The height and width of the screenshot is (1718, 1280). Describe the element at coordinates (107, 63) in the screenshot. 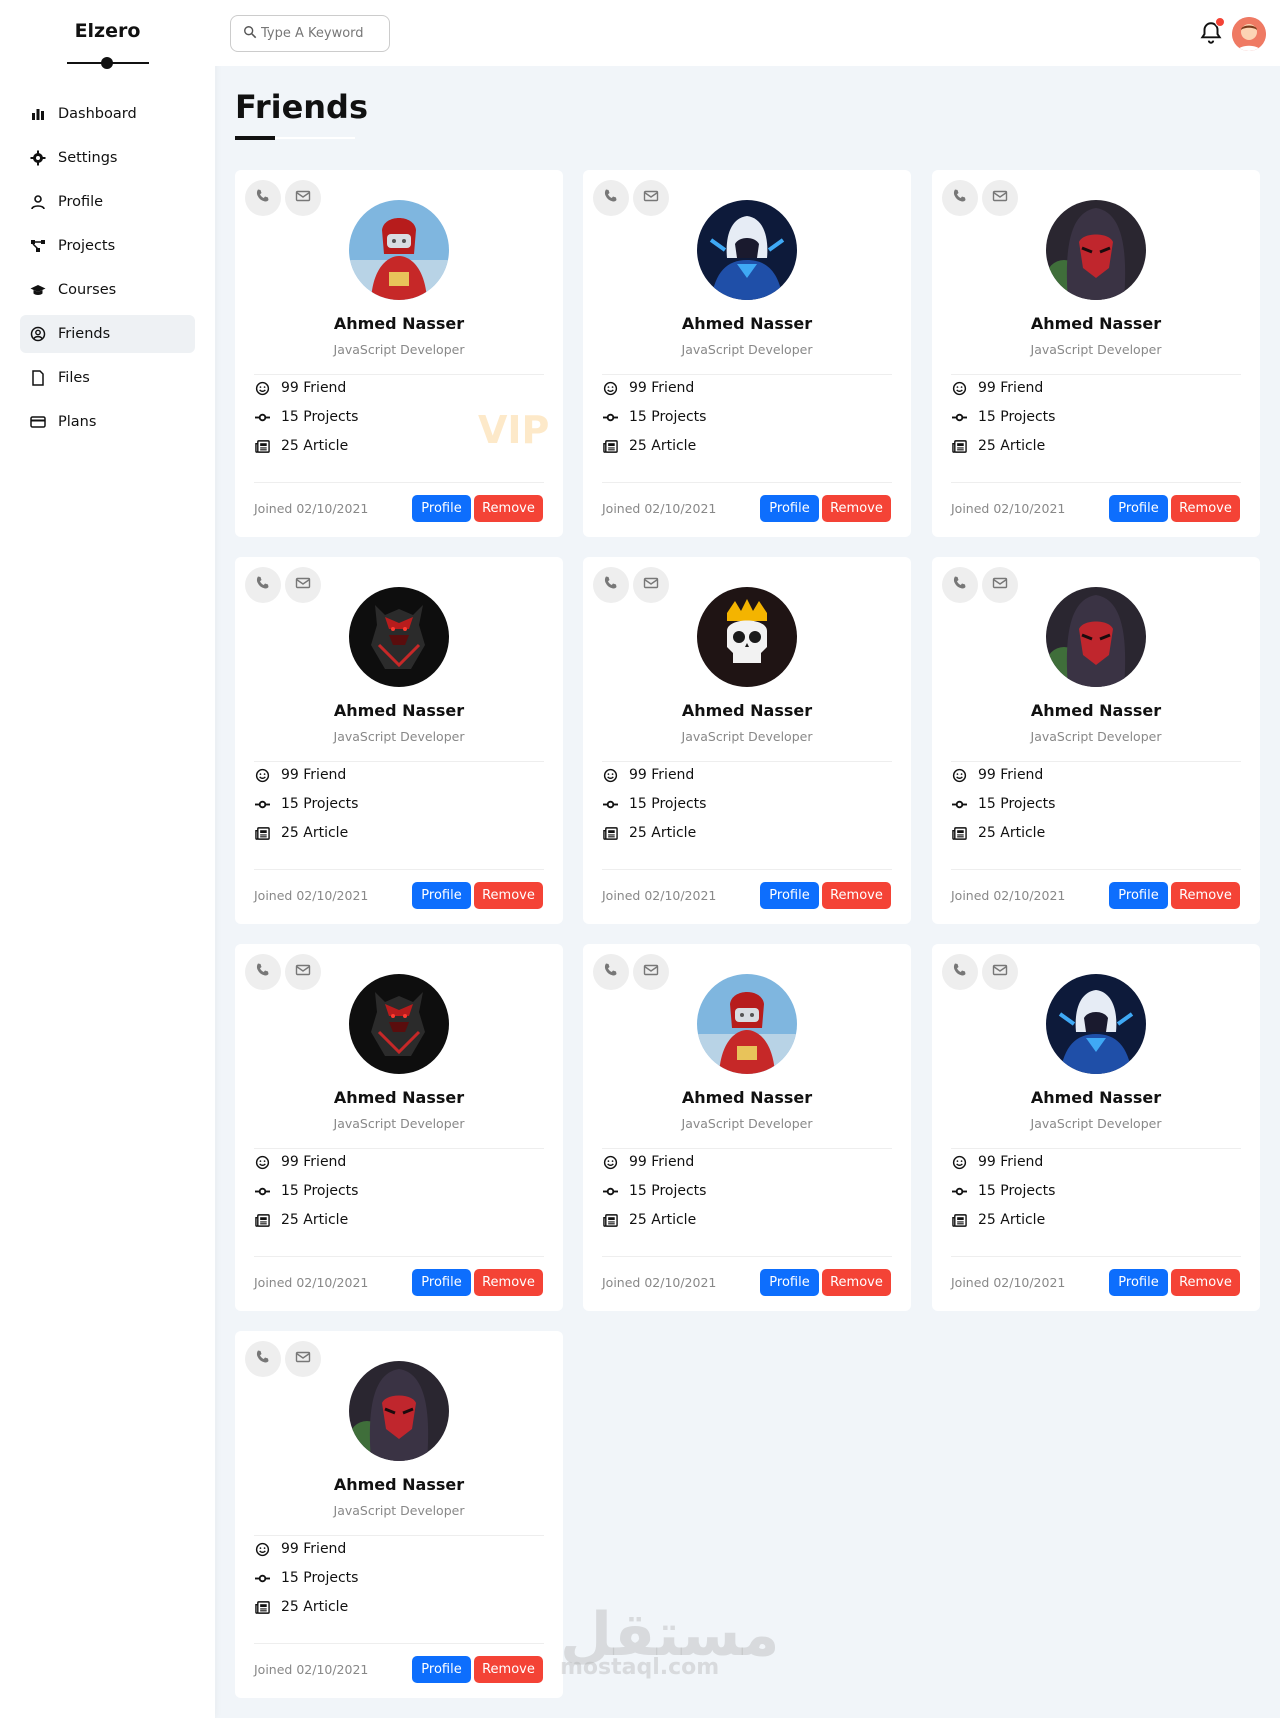

I see `brand-divider-dot` at that location.